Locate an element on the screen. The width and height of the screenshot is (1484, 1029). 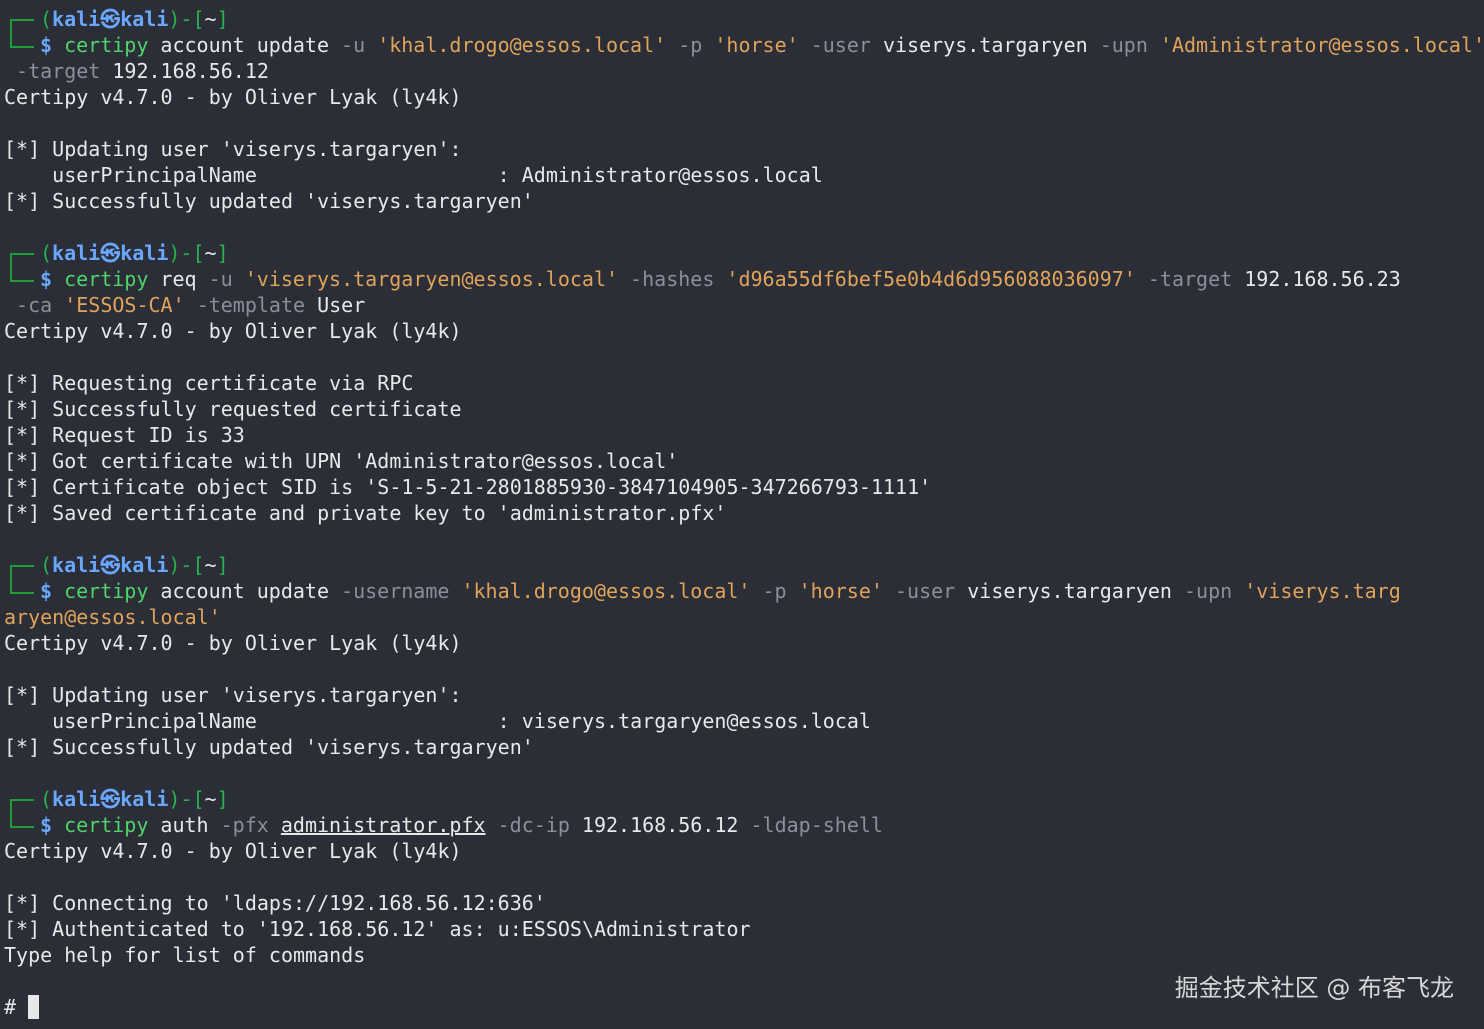
command-token: 192.168.56.23 is located at coordinates (1316, 279).